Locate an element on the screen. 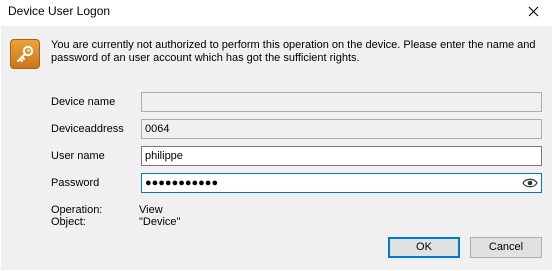 This screenshot has height=271, width=553. window-title: Device User Logon is located at coordinates (59, 11).